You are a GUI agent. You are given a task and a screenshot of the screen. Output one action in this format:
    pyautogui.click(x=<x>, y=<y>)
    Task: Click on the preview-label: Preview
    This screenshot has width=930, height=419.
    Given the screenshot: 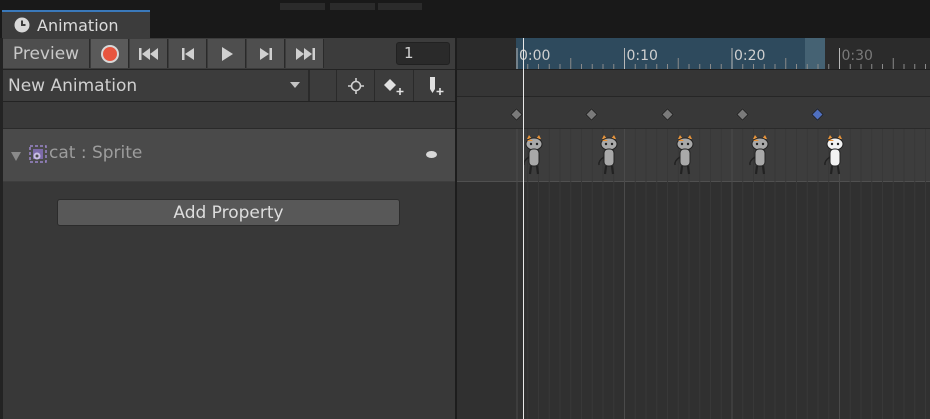 What is the action you would take?
    pyautogui.click(x=46, y=53)
    